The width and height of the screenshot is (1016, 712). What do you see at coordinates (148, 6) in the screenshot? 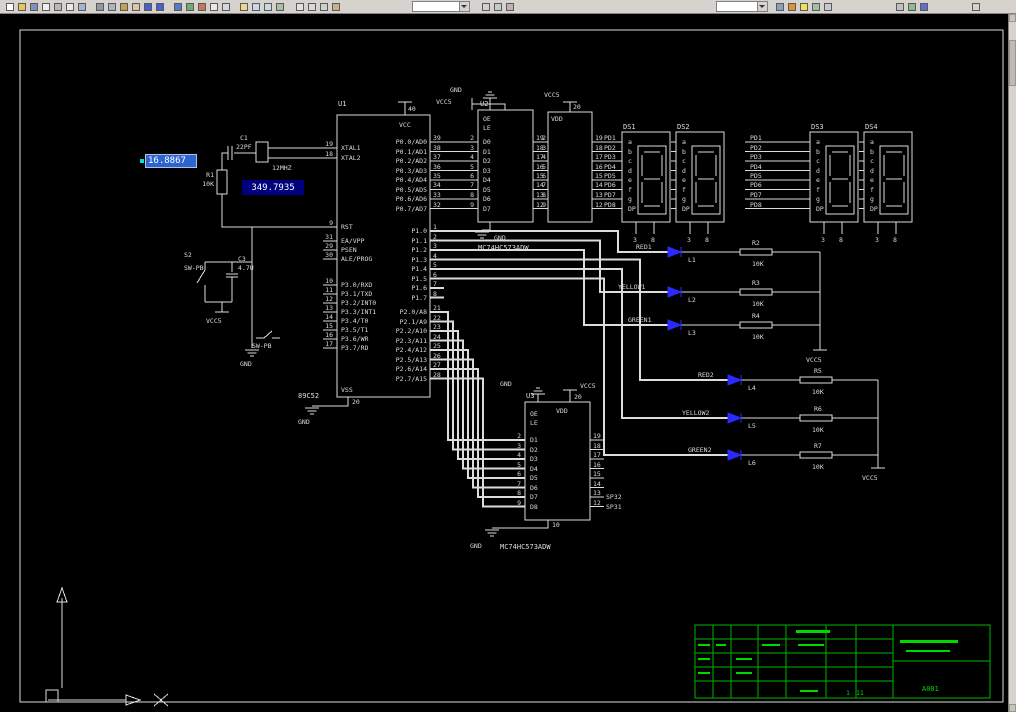
I see `undo-icon` at bounding box center [148, 6].